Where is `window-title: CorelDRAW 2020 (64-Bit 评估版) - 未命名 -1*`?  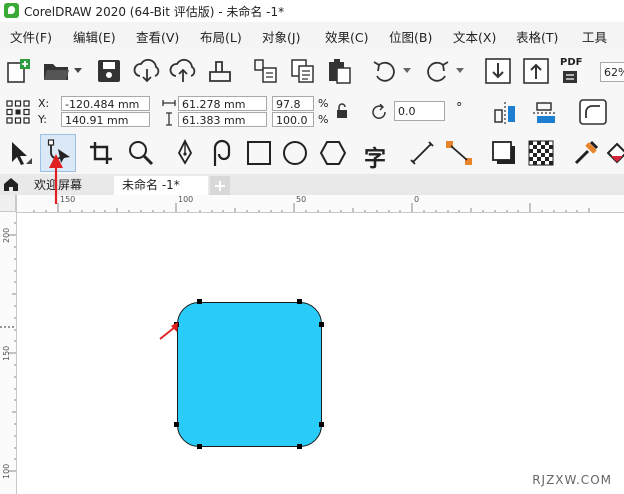 window-title: CorelDRAW 2020 (64-Bit 评估版) - 未命名 -1* is located at coordinates (154, 12).